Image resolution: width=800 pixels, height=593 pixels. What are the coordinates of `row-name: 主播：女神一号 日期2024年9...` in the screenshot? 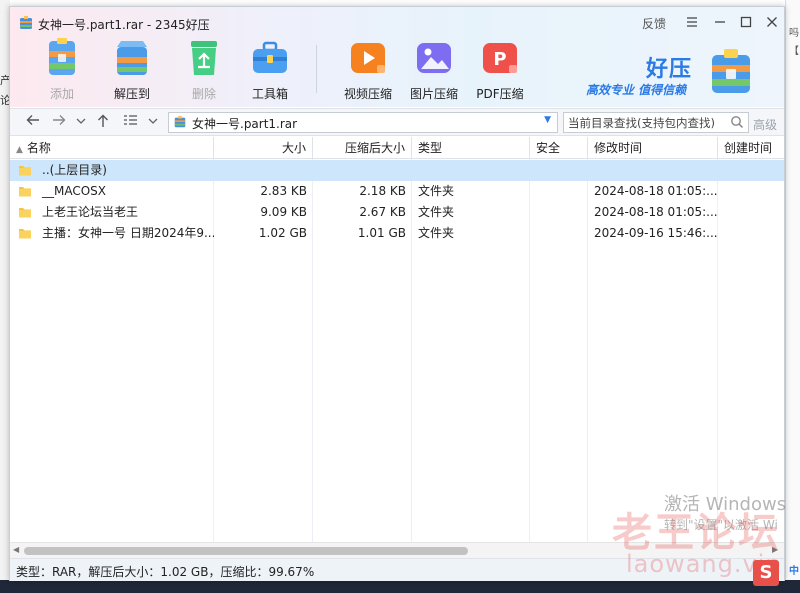 It's located at (128, 233).